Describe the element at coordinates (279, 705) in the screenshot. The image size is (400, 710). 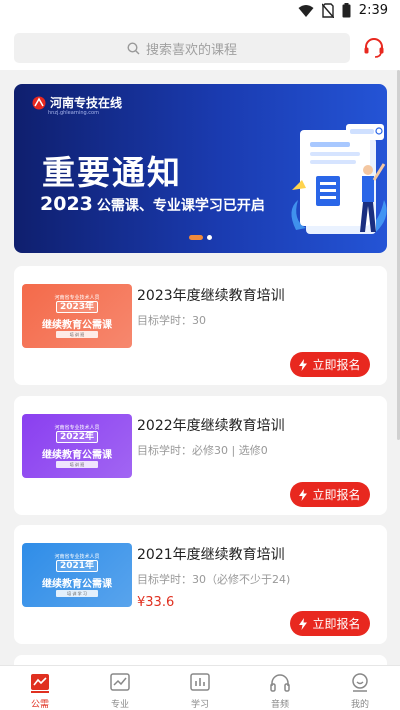
I see `tab-label: 音频` at that location.